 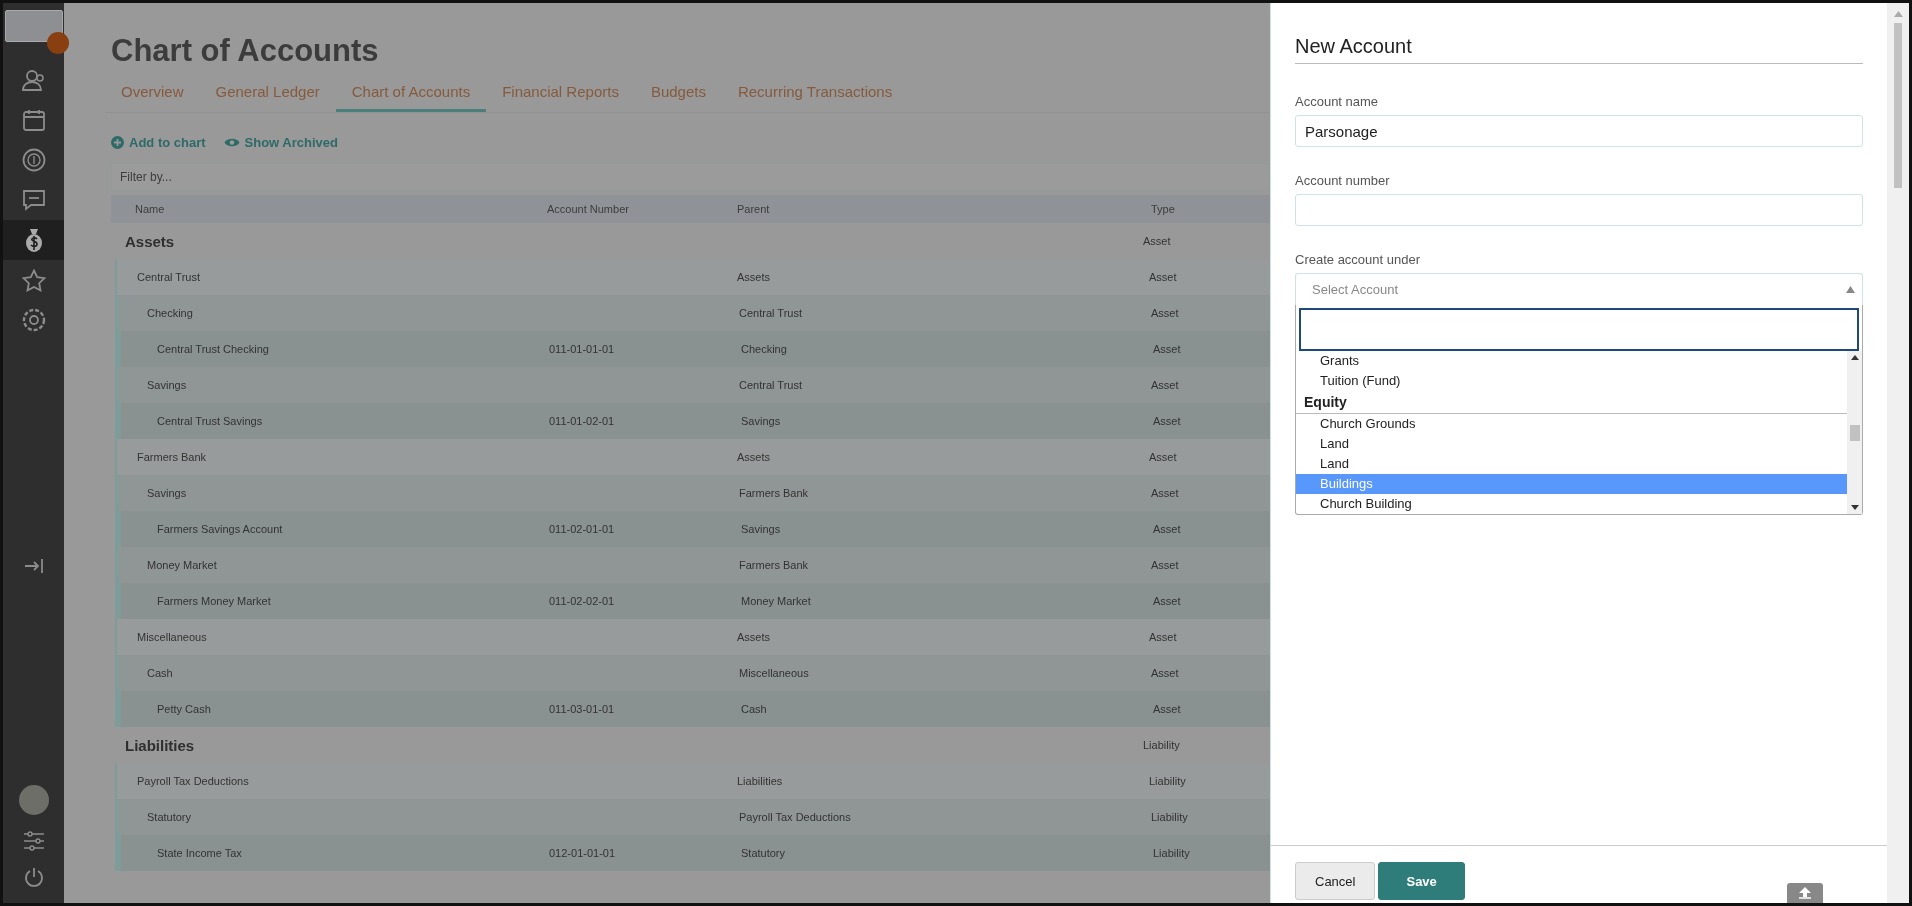 What do you see at coordinates (1571, 381) in the screenshot?
I see `dropdown-option: Tuition (Fund)` at bounding box center [1571, 381].